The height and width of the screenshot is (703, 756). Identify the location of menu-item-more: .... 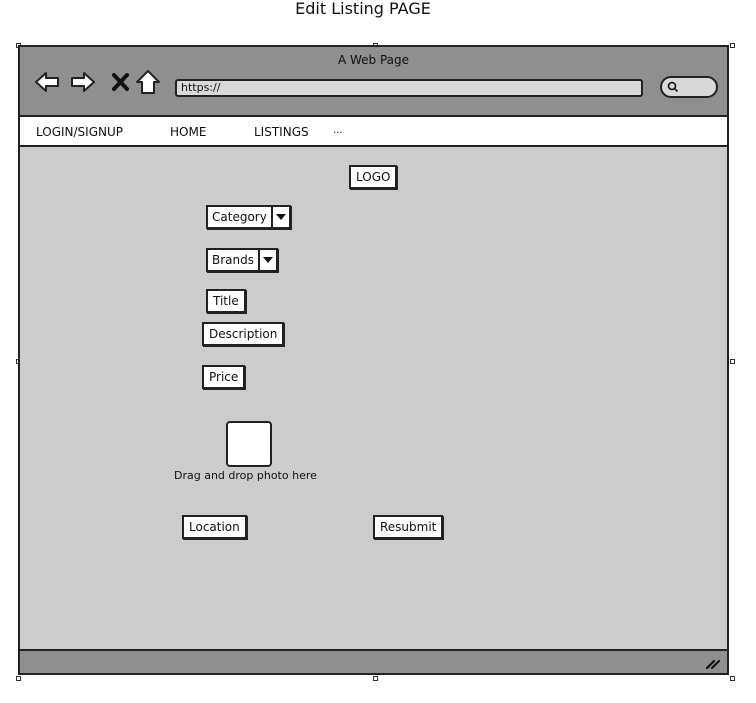
(338, 130).